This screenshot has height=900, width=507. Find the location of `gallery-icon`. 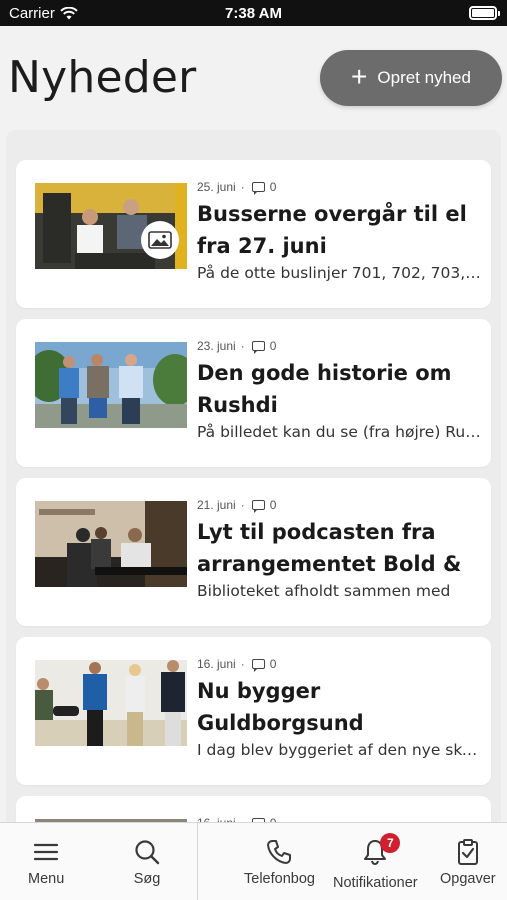

gallery-icon is located at coordinates (160, 240).